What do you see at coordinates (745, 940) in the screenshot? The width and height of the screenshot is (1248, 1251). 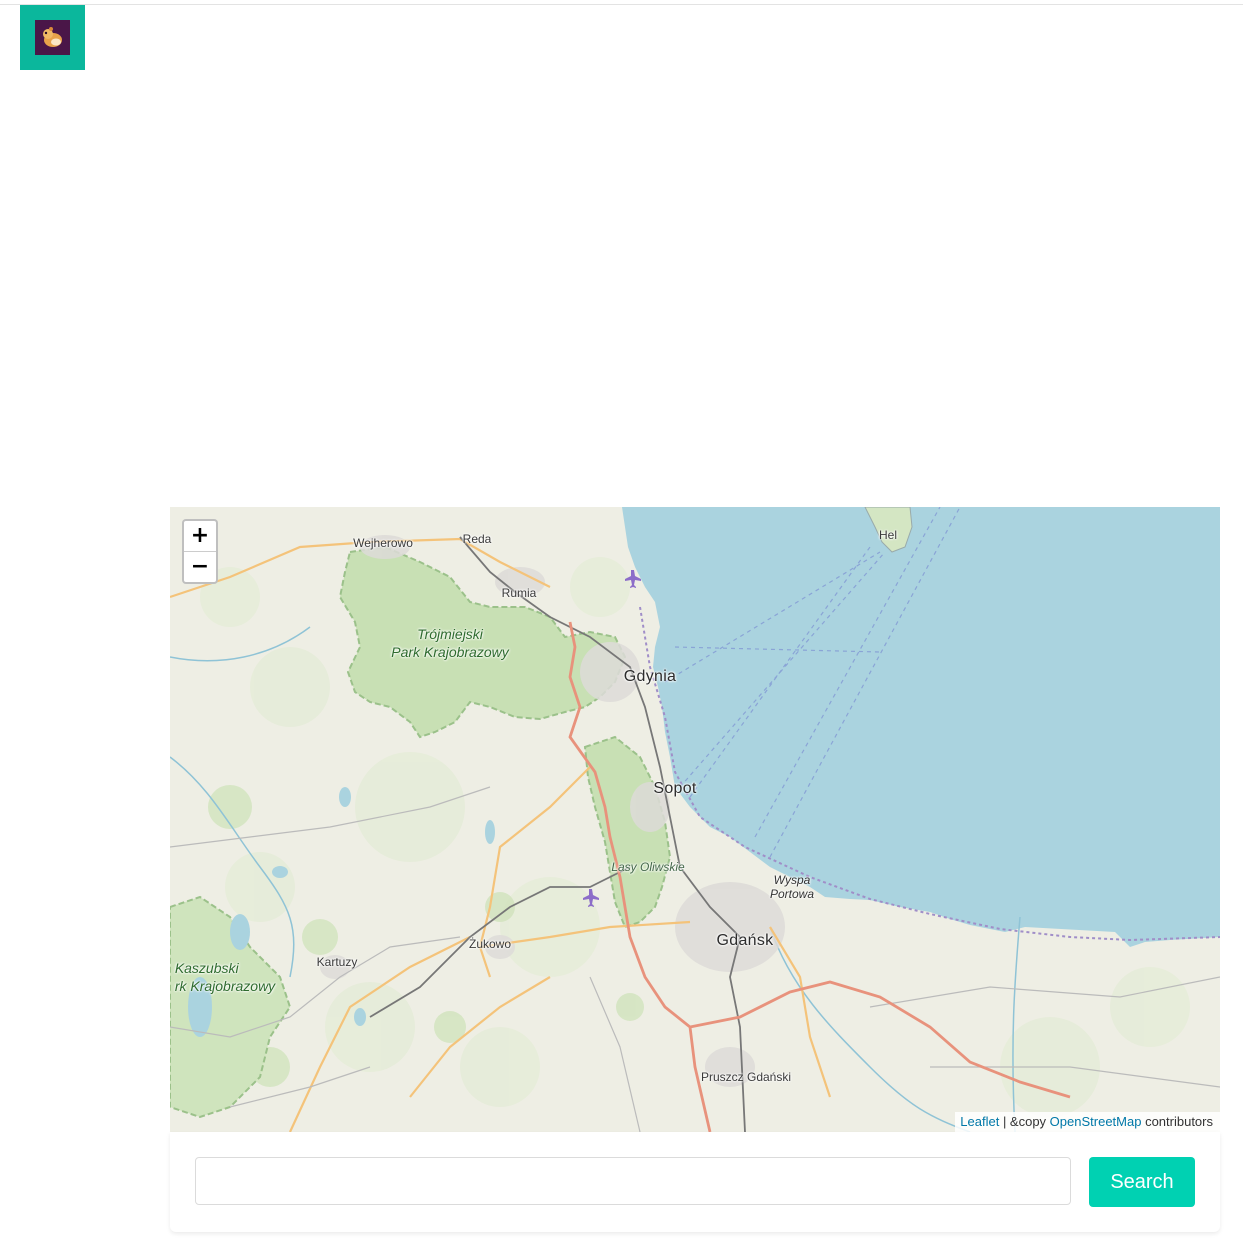 I see `map-label-gdansk: Gdańsk` at bounding box center [745, 940].